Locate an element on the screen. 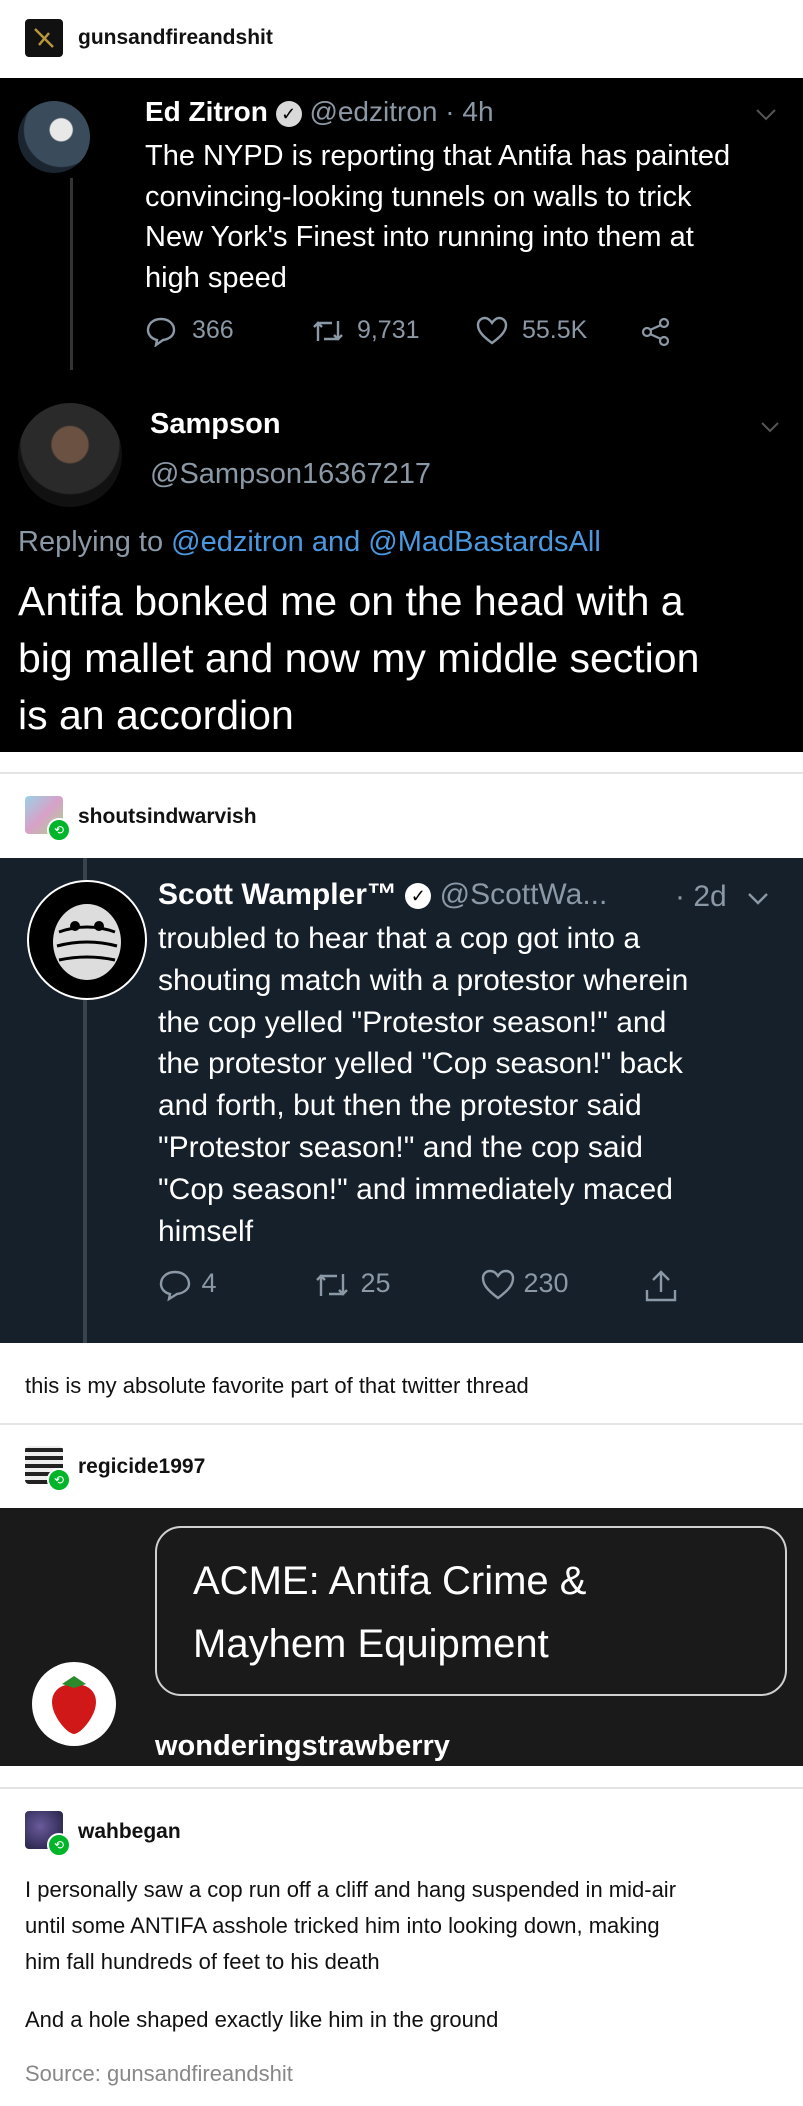 The height and width of the screenshot is (2106, 803). reply-button: 4 is located at coordinates (187, 1285).